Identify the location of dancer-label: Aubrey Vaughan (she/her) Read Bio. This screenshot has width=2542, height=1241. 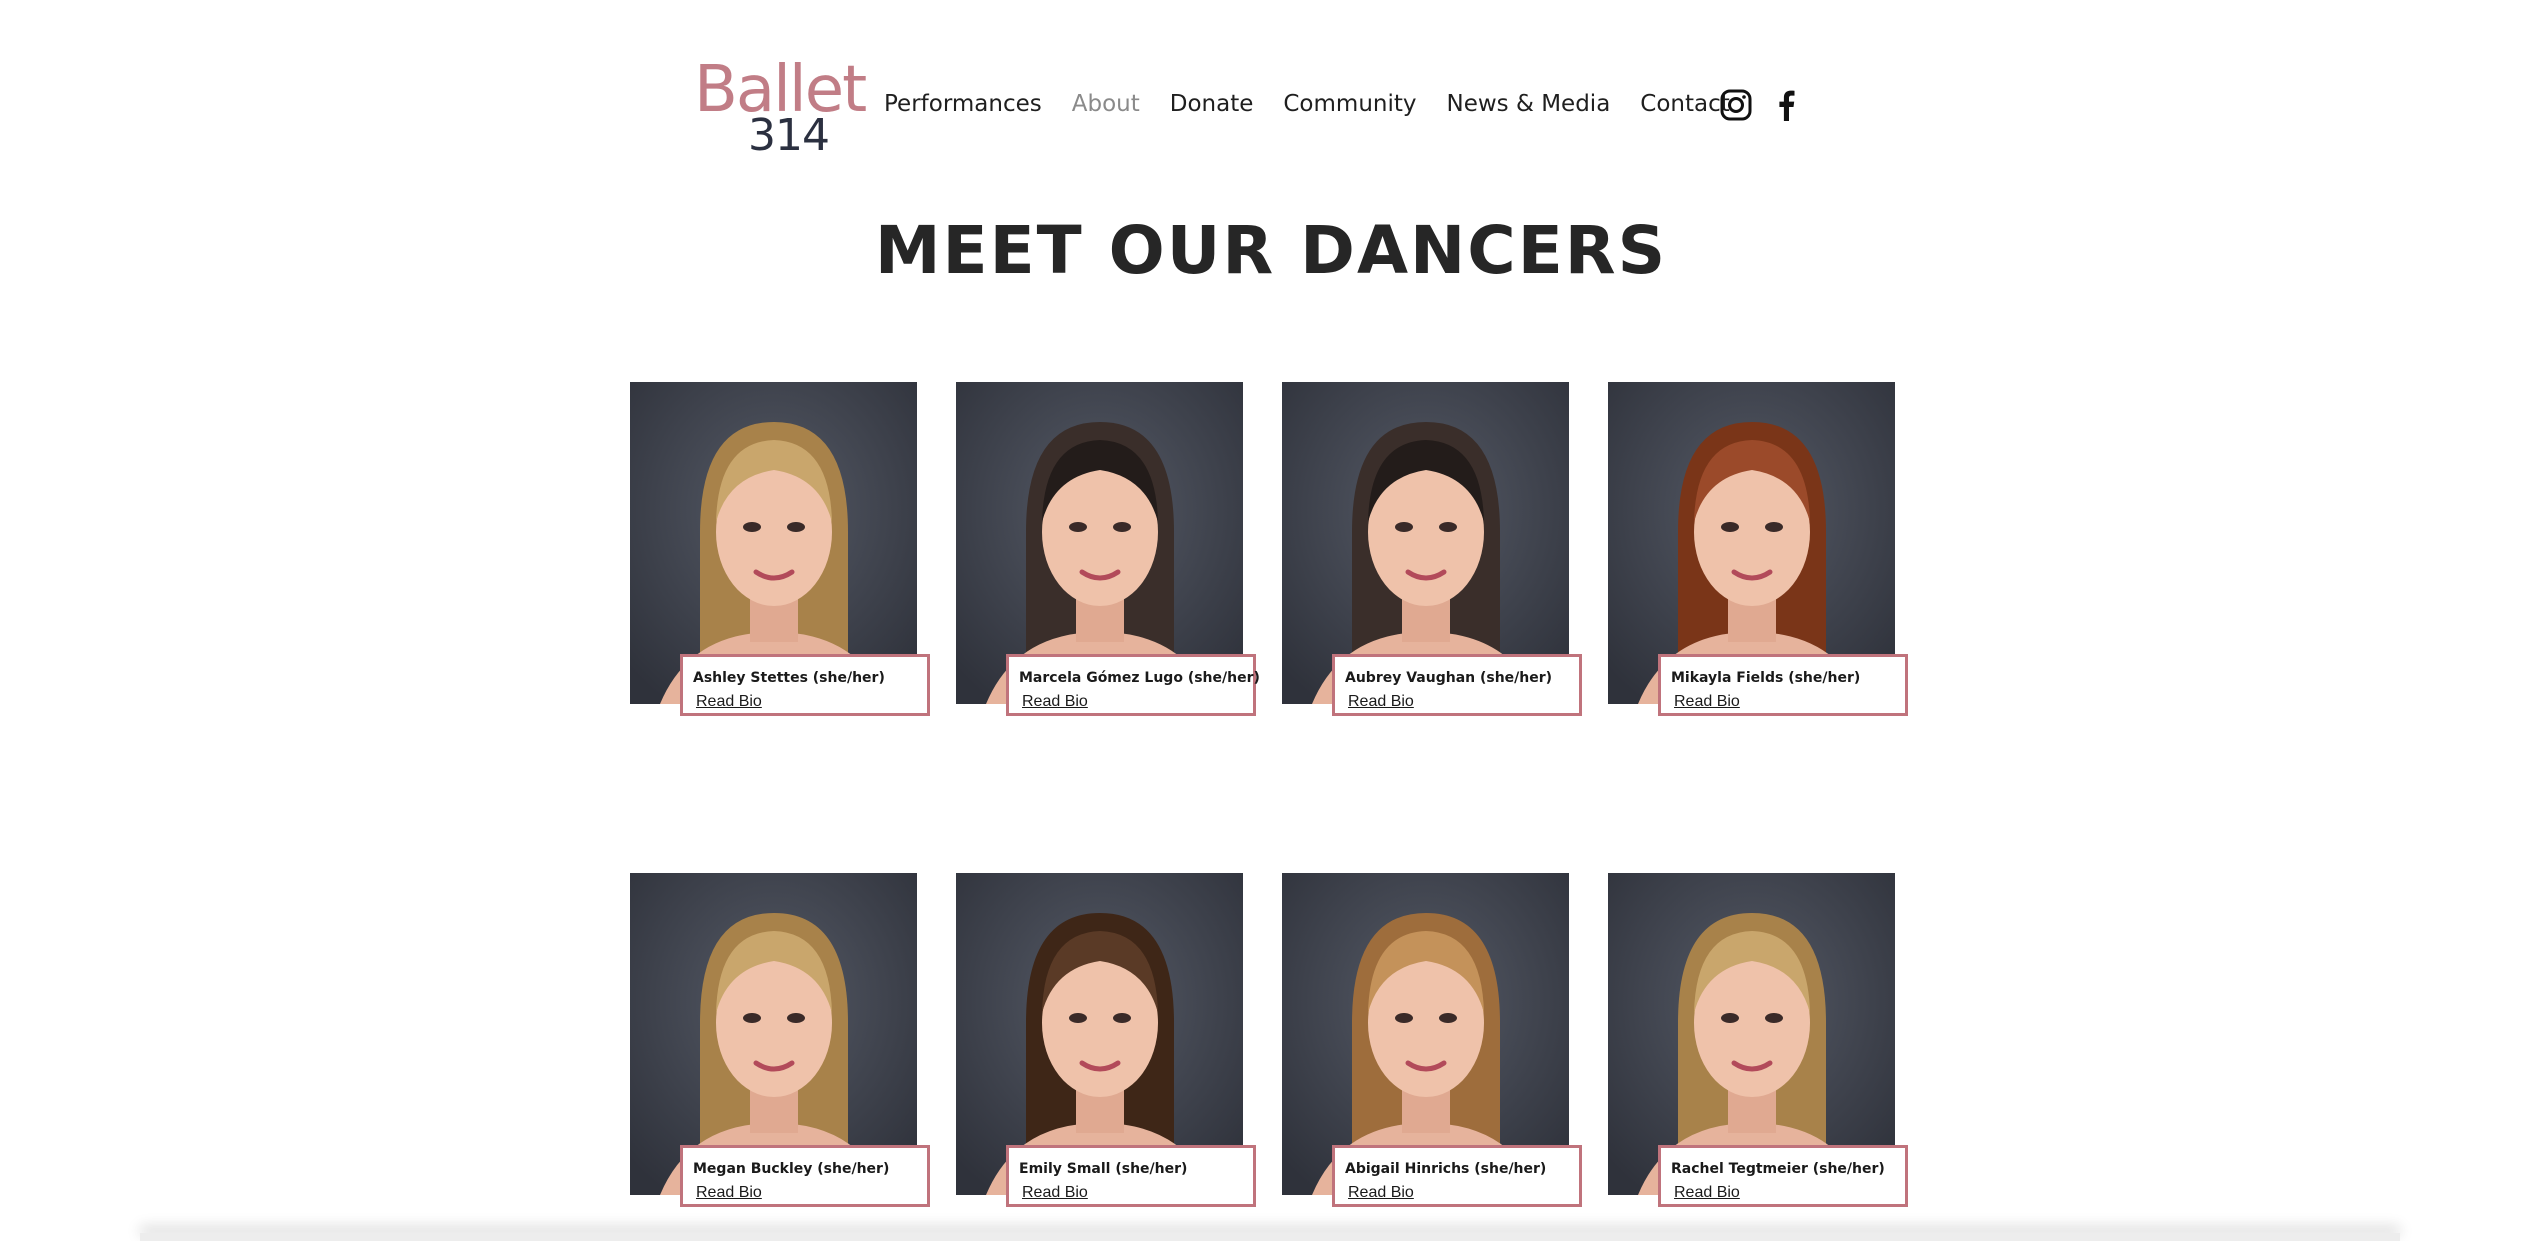
(1457, 685).